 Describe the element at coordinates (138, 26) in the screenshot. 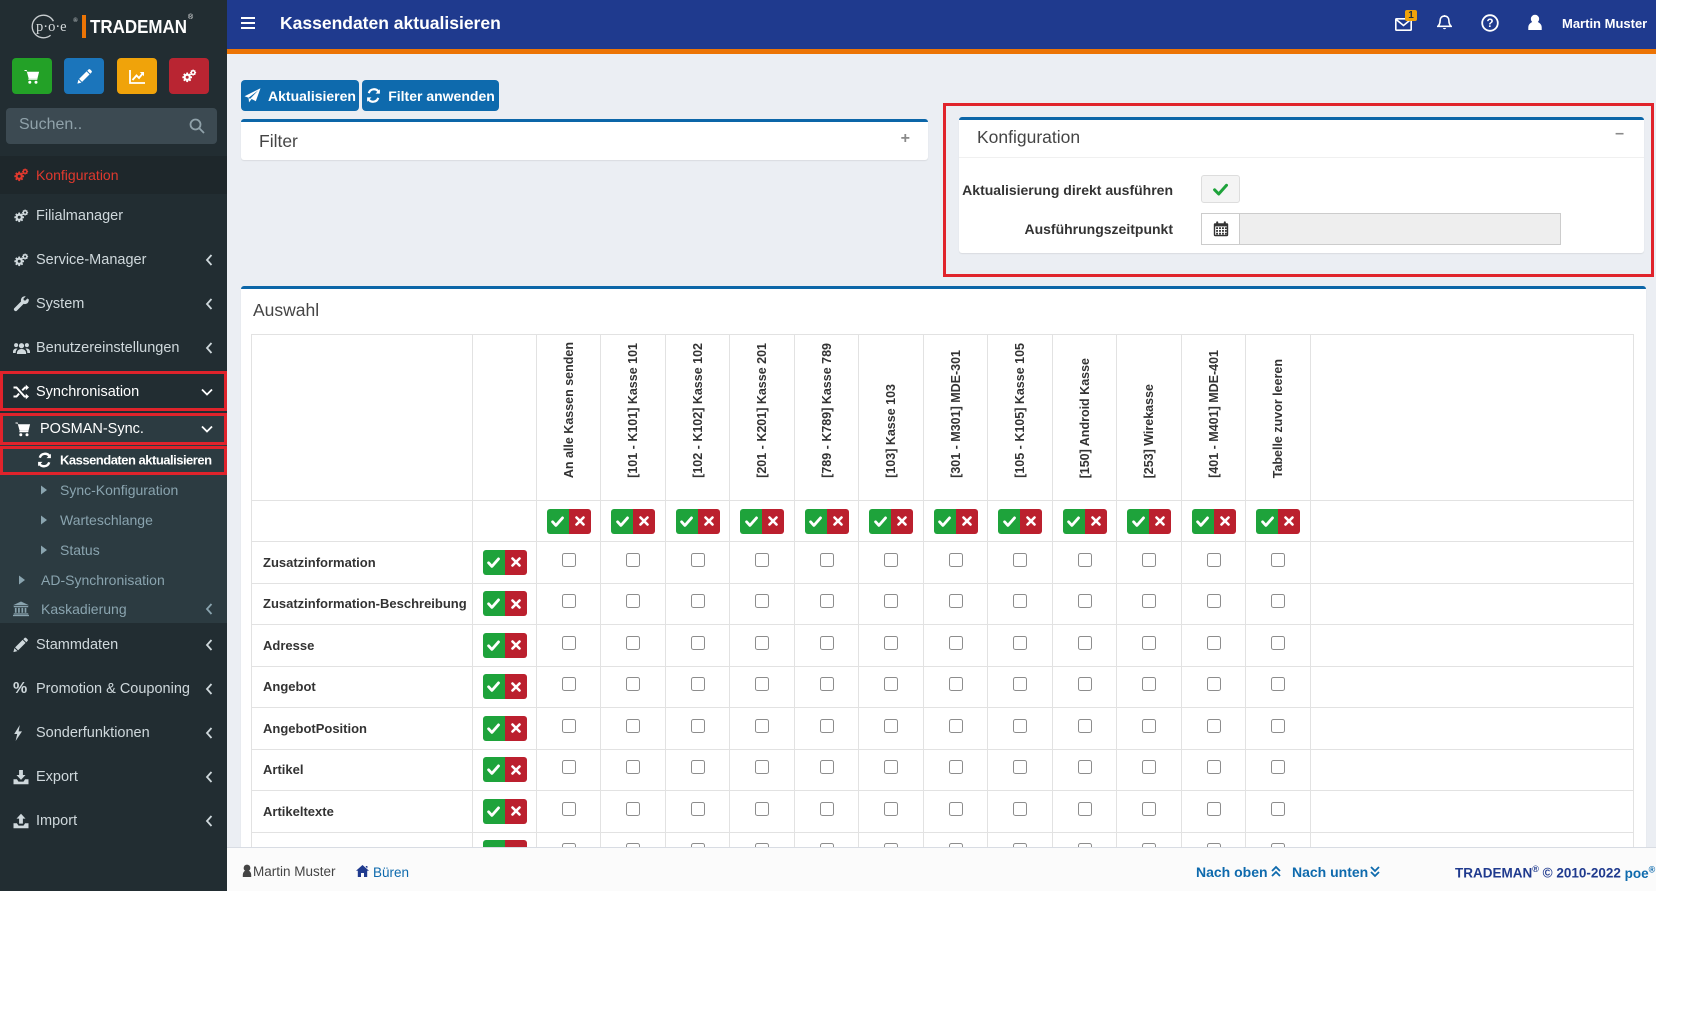

I see `svg-text: TRADEMAN` at that location.